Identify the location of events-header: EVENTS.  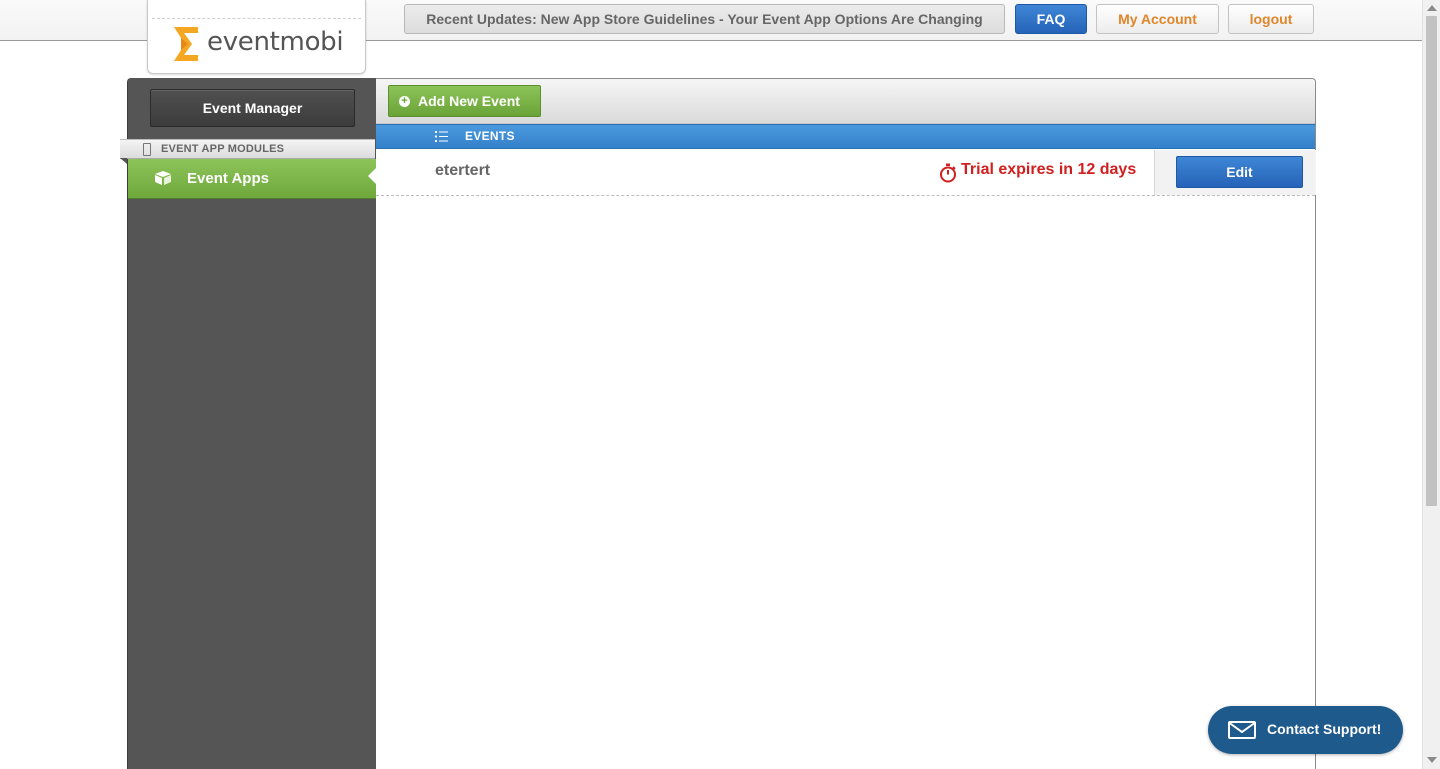
(845, 136).